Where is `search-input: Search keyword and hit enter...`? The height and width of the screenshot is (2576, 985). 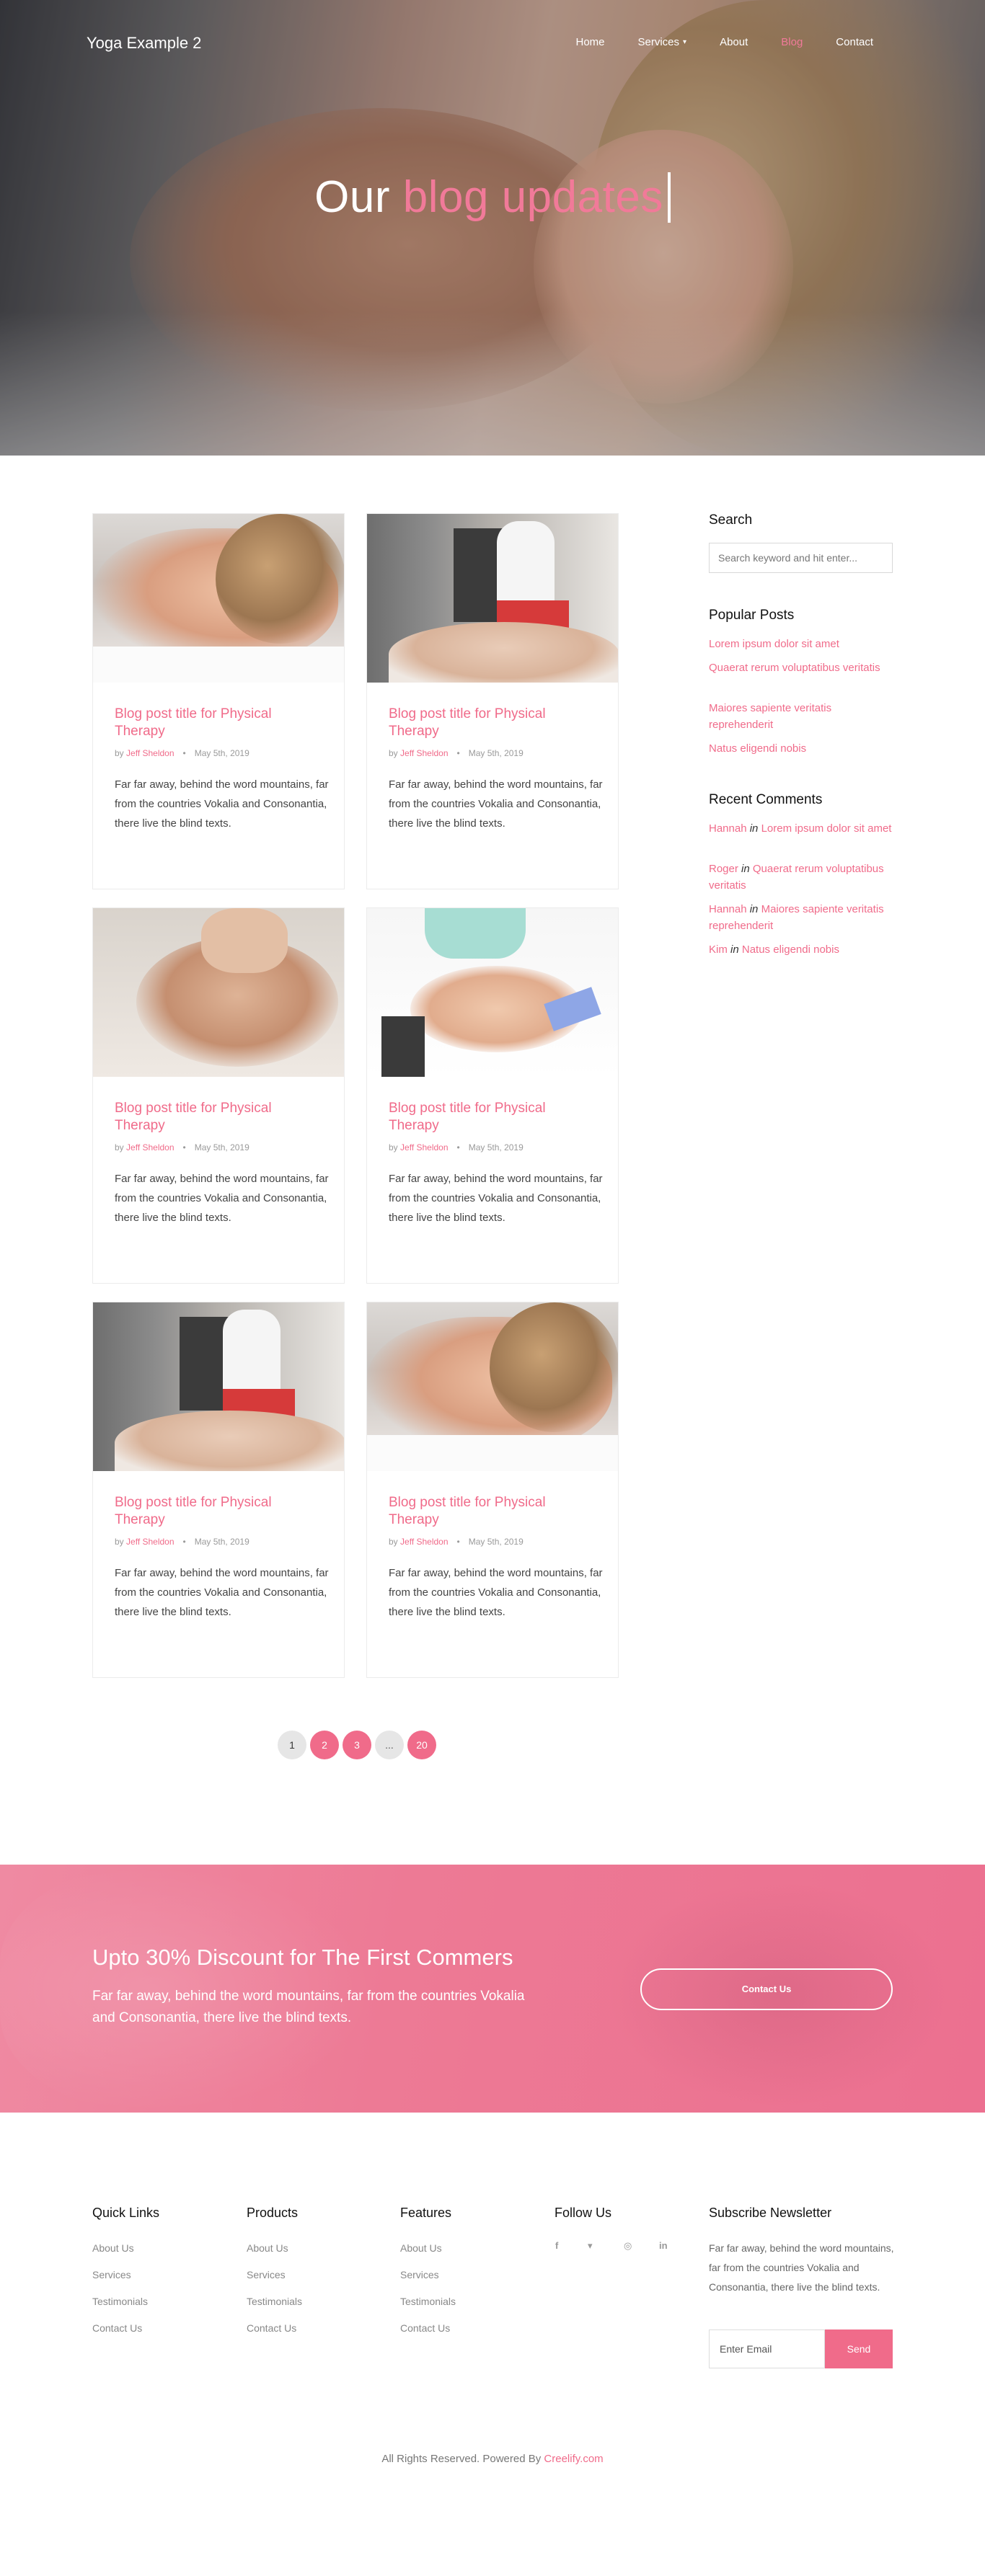 search-input: Search keyword and hit enter... is located at coordinates (801, 558).